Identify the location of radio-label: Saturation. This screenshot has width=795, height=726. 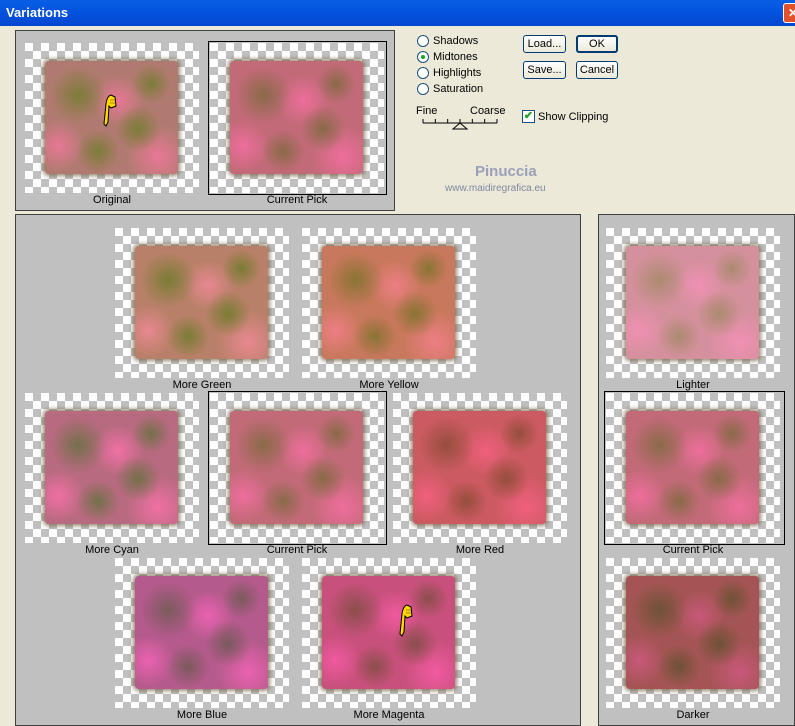
(458, 89).